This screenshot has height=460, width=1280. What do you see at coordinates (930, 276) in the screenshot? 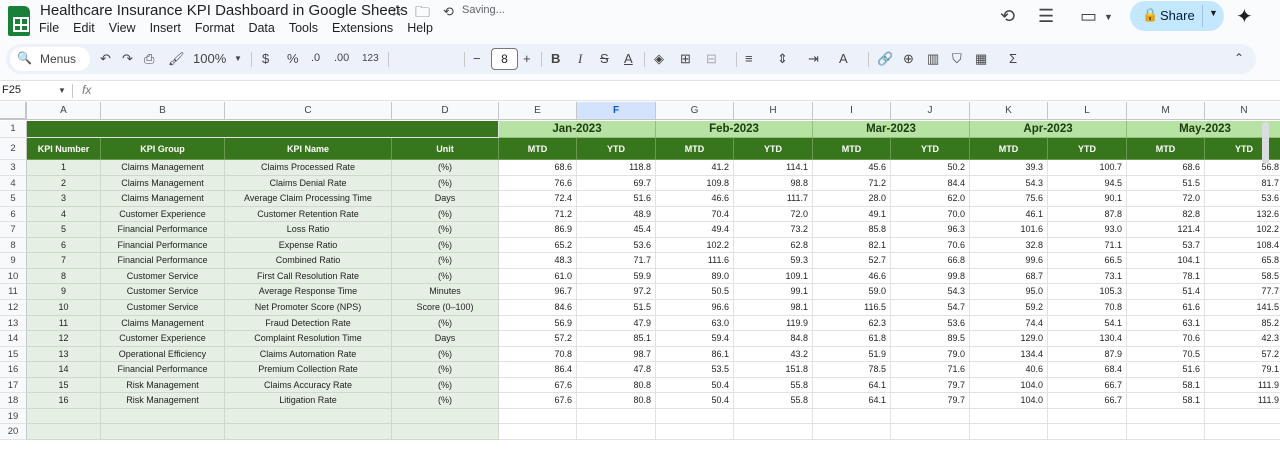
I see `ytd-value-cell: 99.8` at bounding box center [930, 276].